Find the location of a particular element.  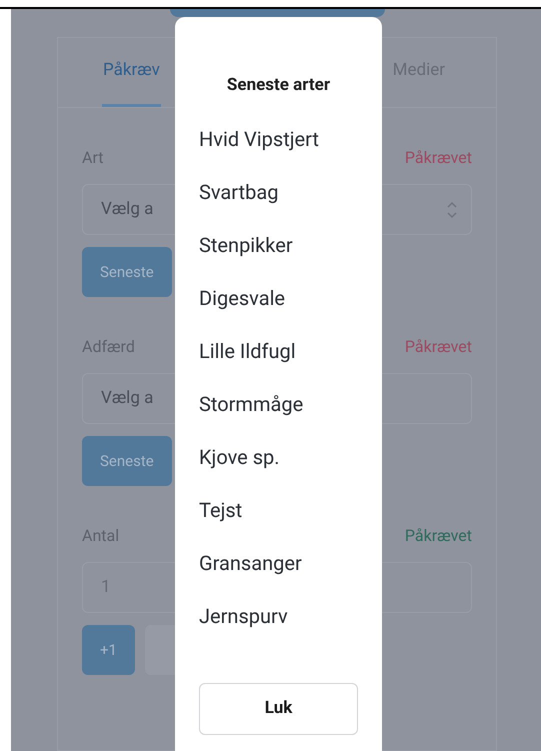

species-item: Stenpikker is located at coordinates (278, 245).